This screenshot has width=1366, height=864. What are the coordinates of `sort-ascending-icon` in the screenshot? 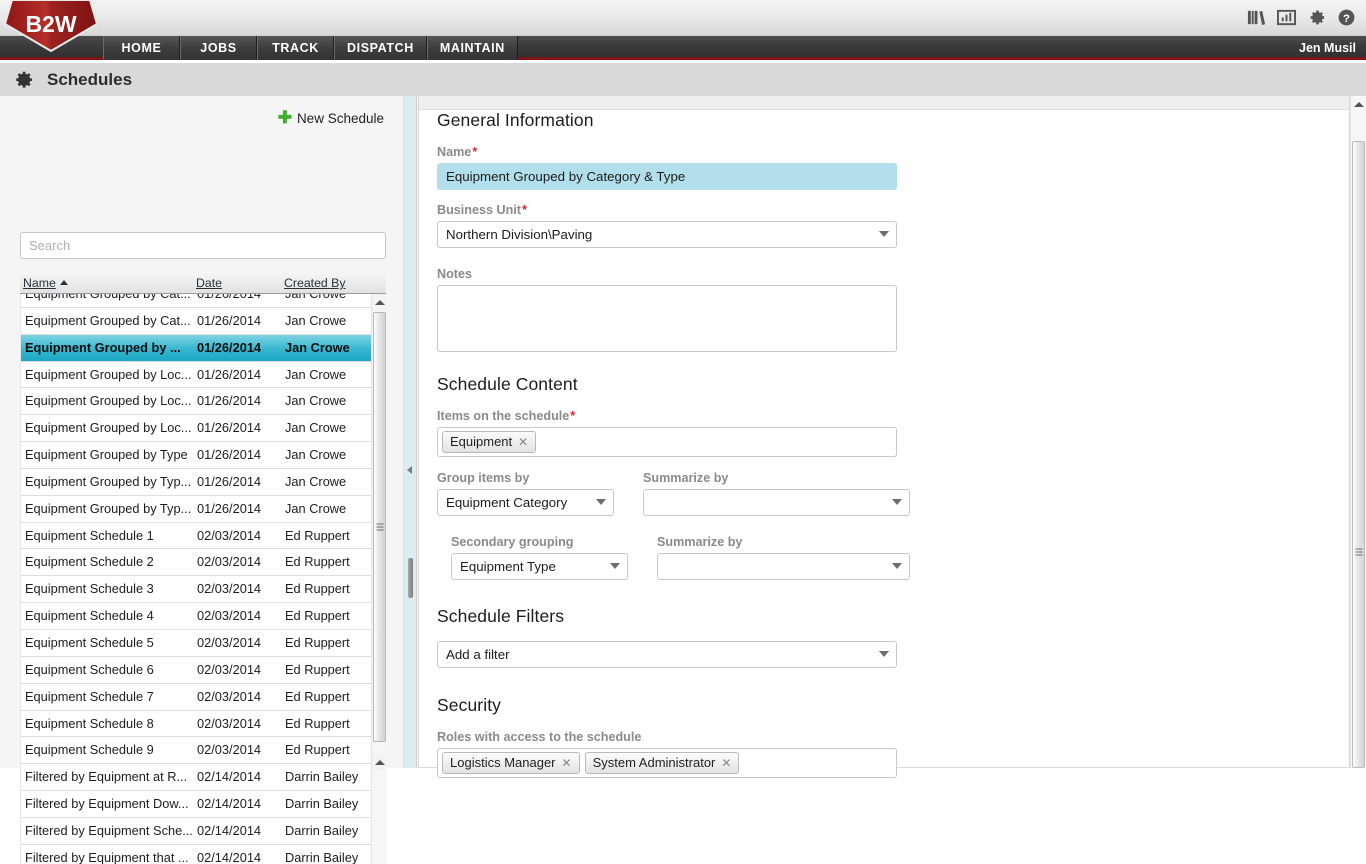 It's located at (63, 282).